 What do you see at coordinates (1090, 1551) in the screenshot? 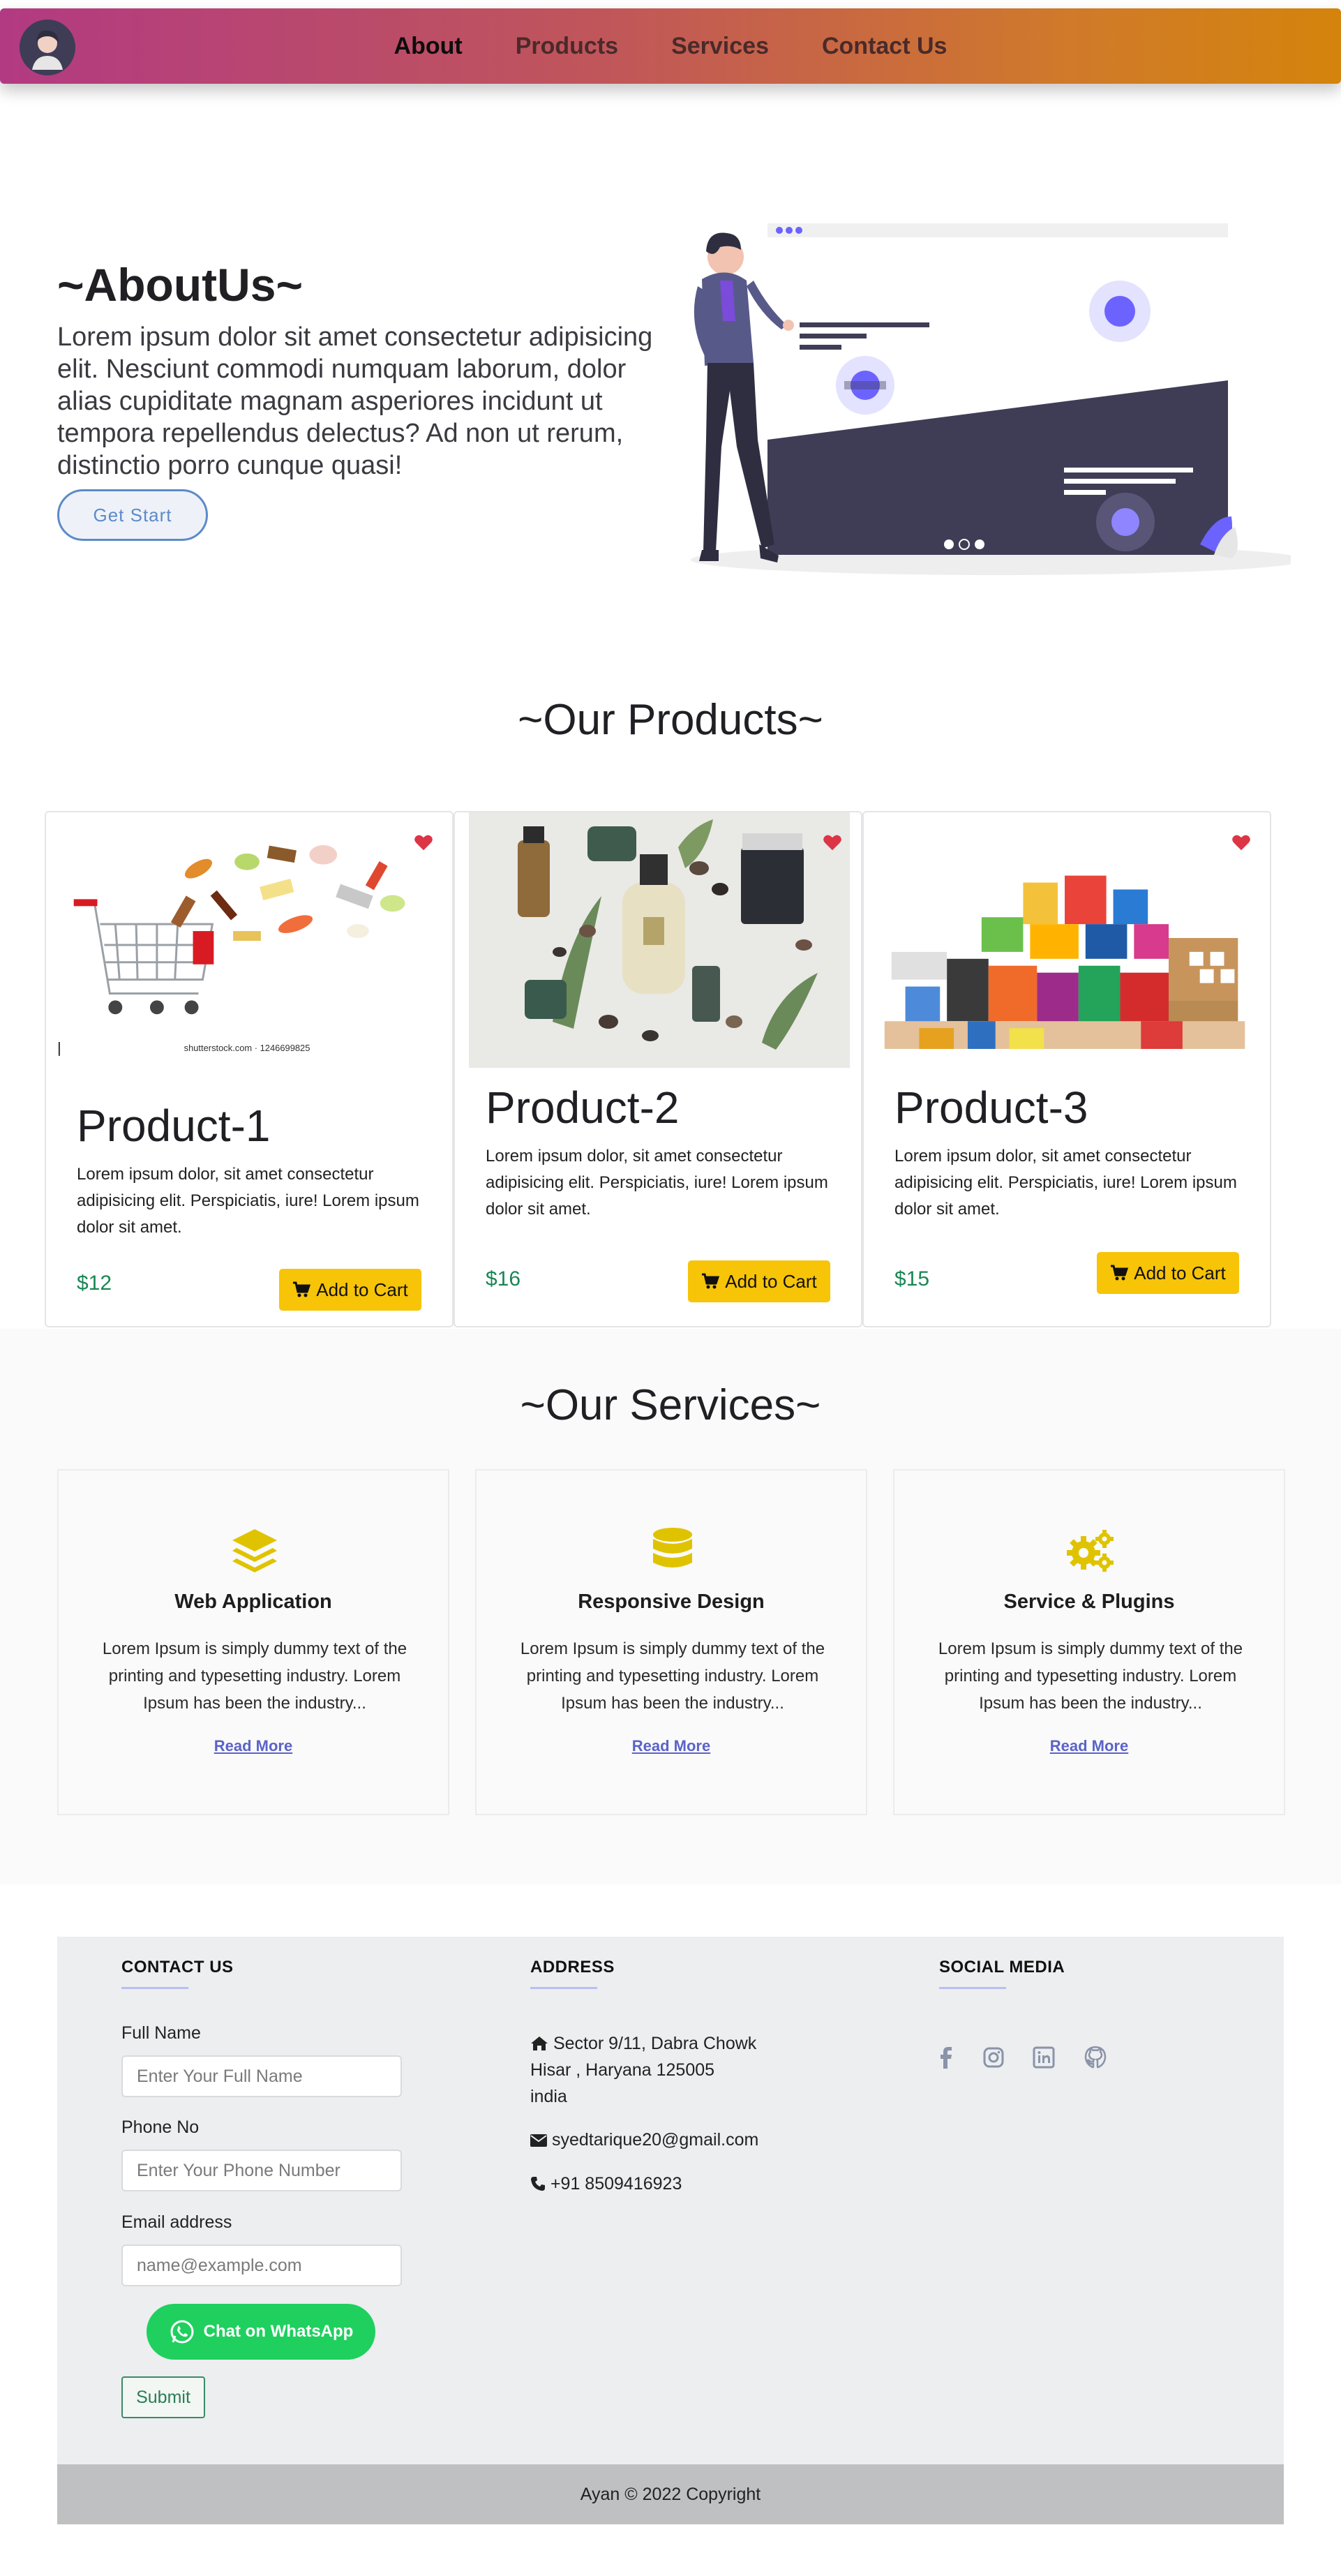
I see `gears-icon` at bounding box center [1090, 1551].